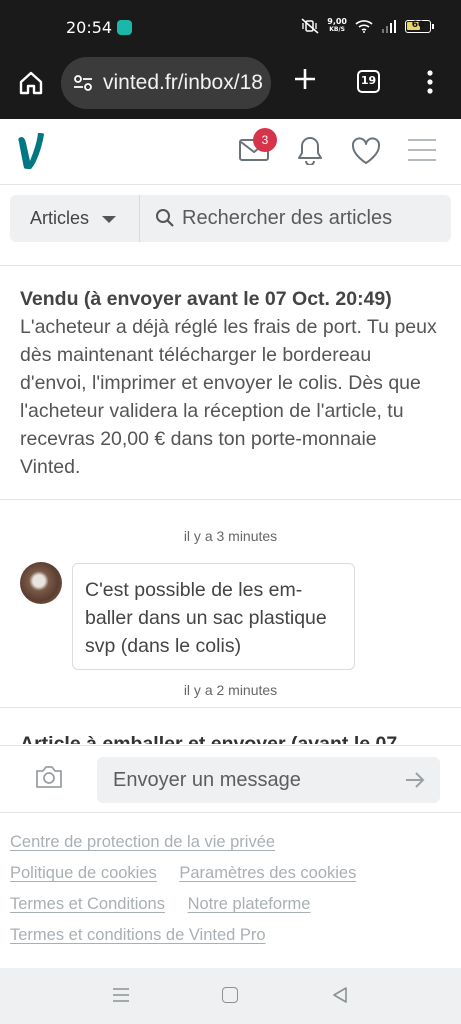  I want to click on order-status-title: Vendu (à envoyer avant le 07 Oct. 20:49), so click(206, 299).